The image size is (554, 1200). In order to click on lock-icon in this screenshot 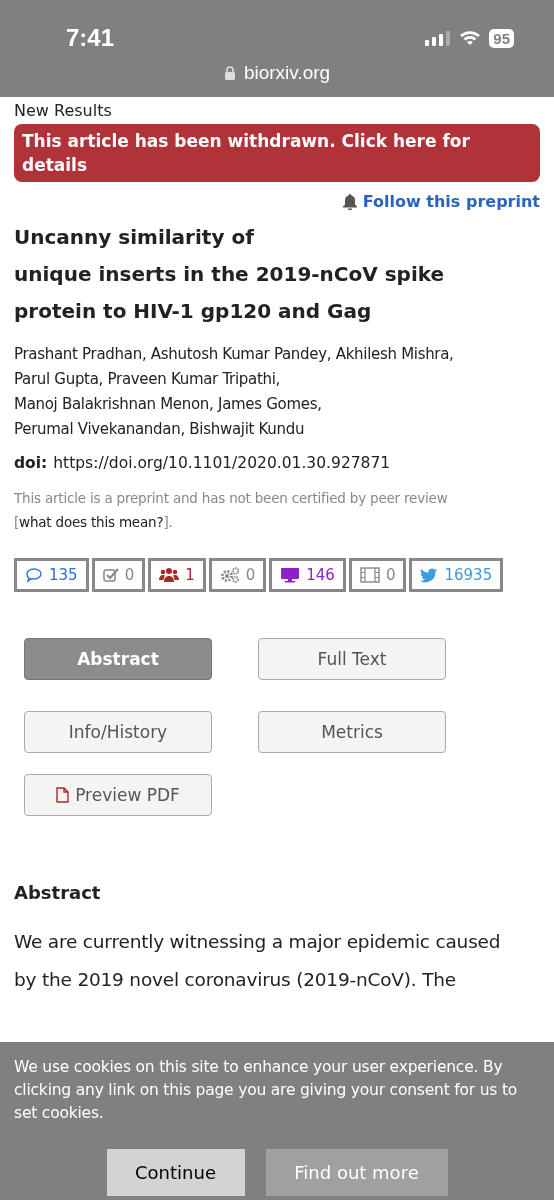, I will do `click(229, 73)`.